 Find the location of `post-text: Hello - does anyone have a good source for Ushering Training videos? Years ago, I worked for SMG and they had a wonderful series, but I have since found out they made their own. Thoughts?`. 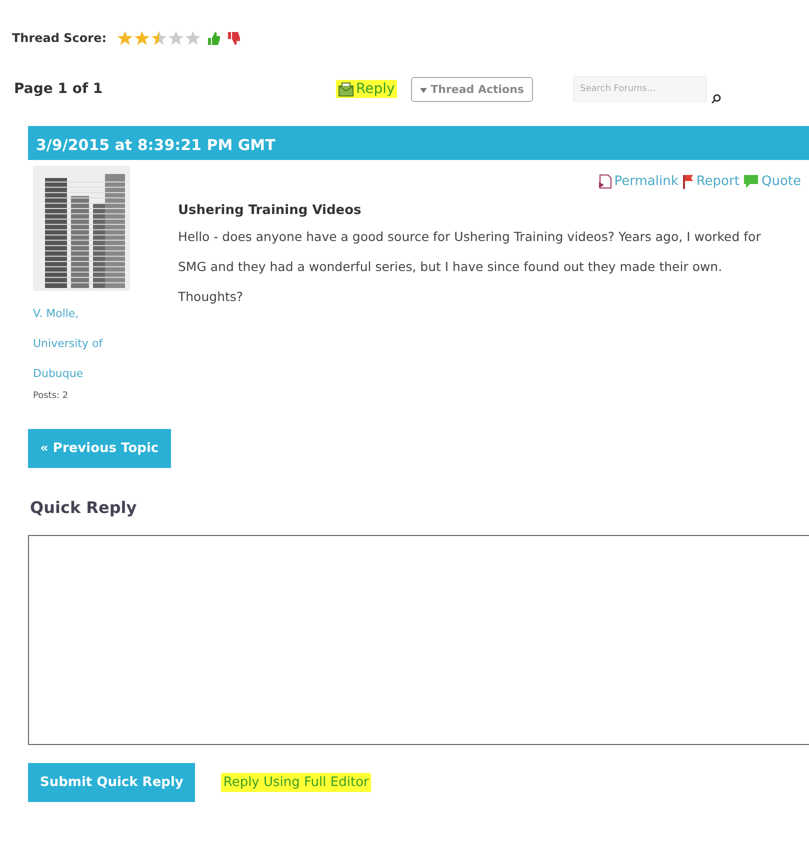

post-text: Hello - does anyone have a good source for Ushering Training videos? Years ago, I worked for SMG and they had a wonderful series, but I have since found out they made their own. Thoughts? is located at coordinates (470, 267).